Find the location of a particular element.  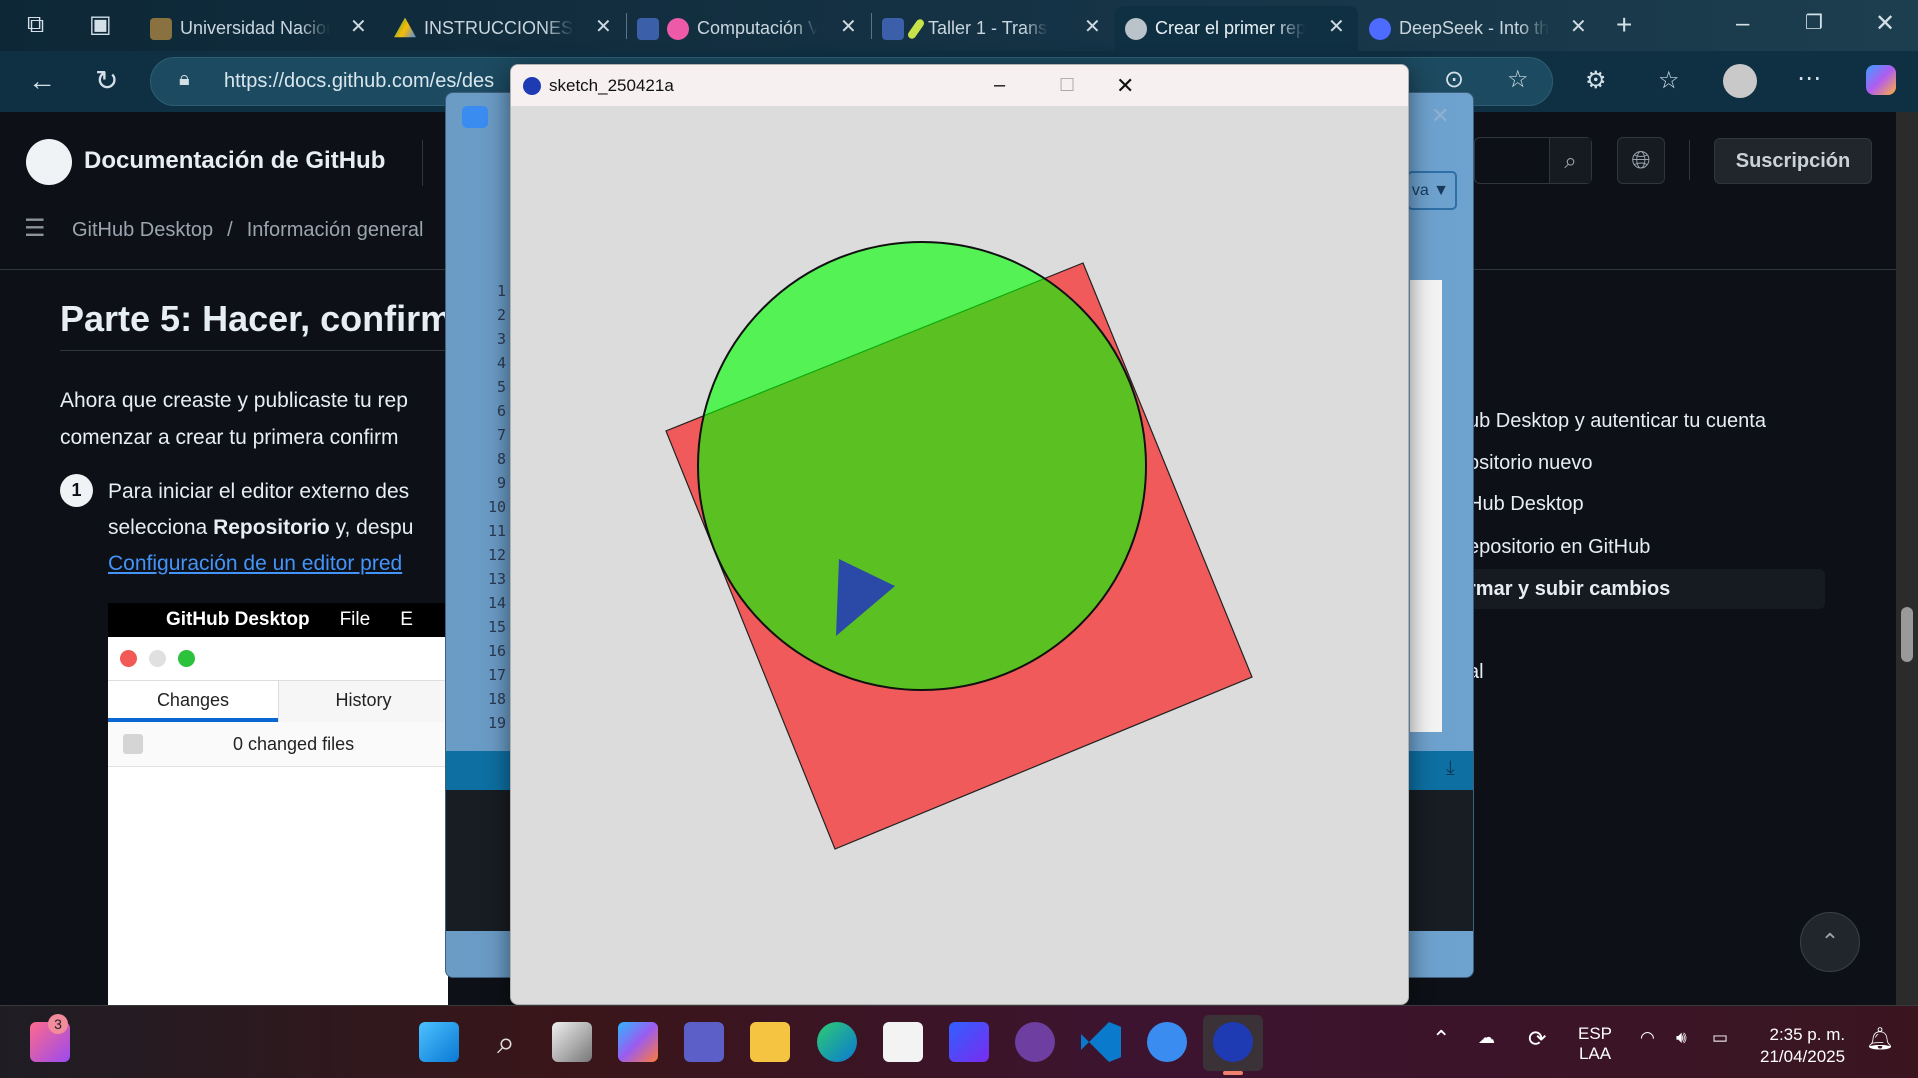

breadcrumb-desktop: GitHub Desktop is located at coordinates (142, 230).